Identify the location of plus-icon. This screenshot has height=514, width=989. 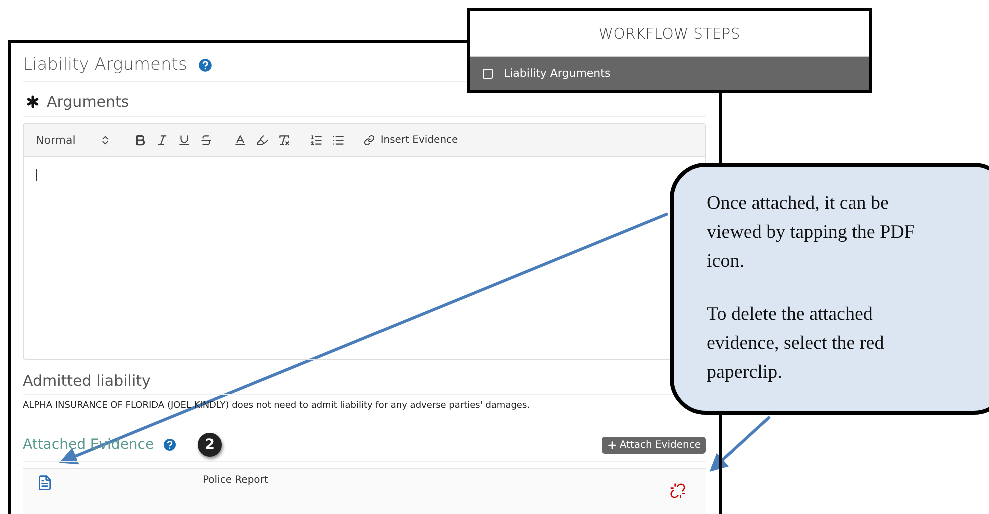
(612, 445).